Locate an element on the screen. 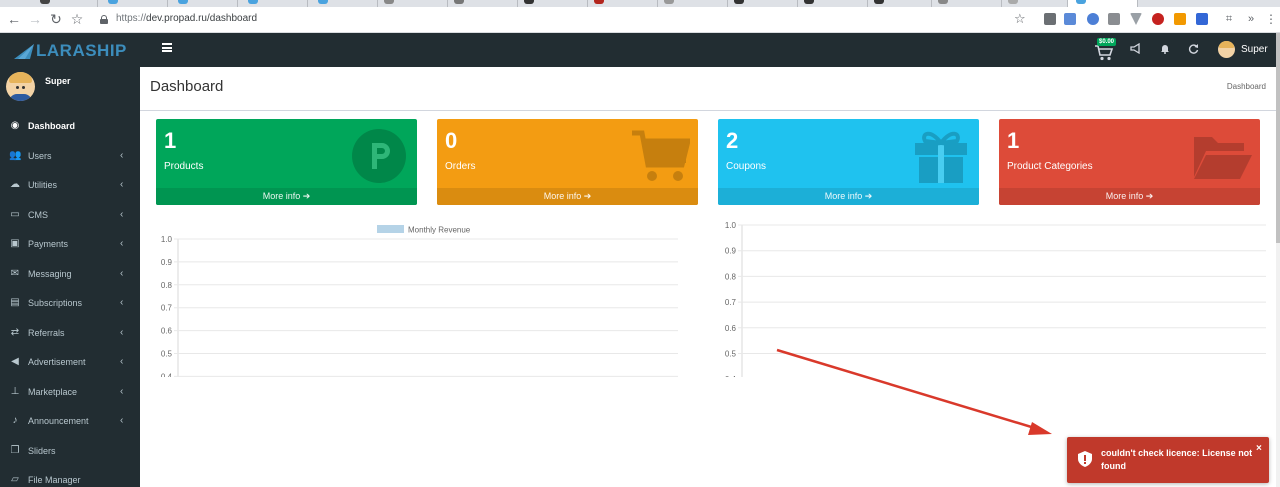 The height and width of the screenshot is (487, 1280). sidebar-item-users: 👥 Users ‹ is located at coordinates (70, 156).